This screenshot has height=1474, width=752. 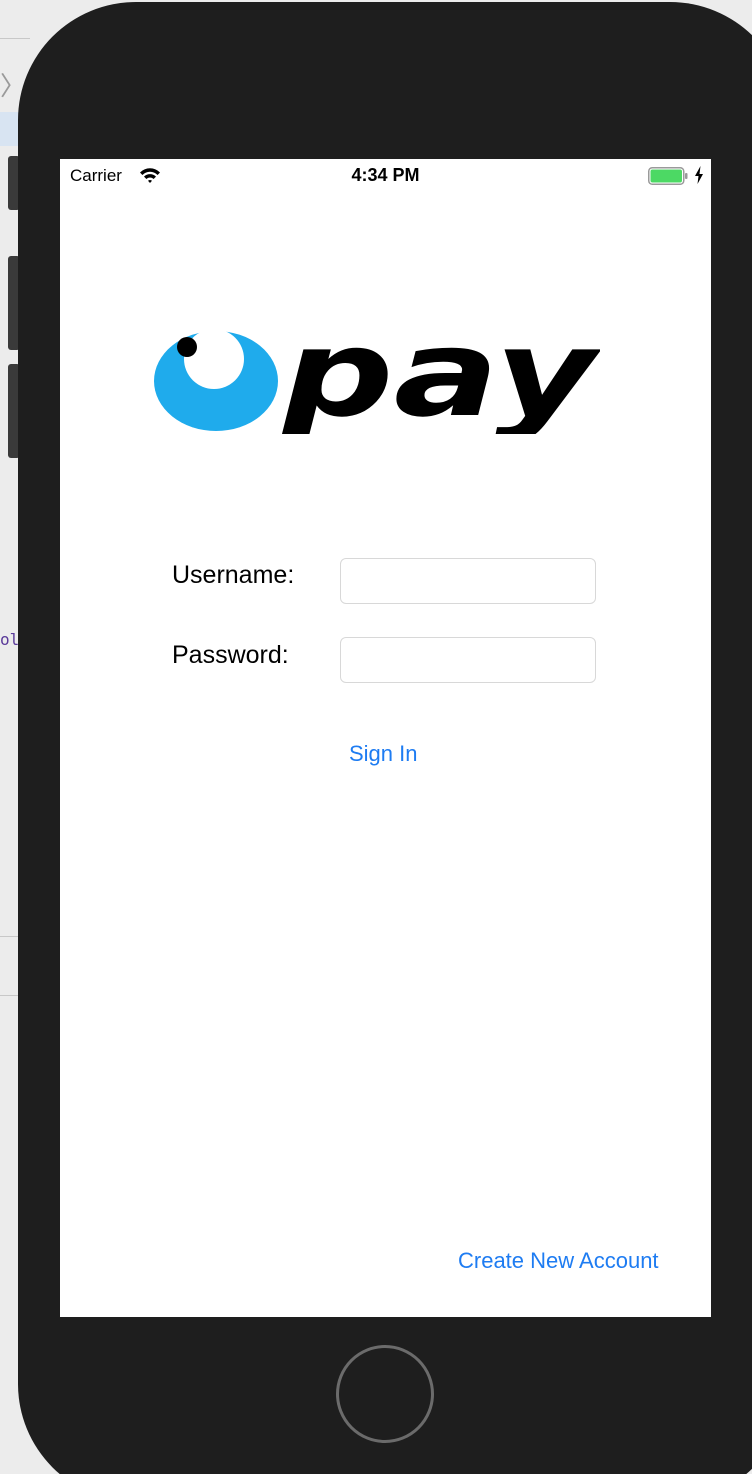 I want to click on charging-bolt-icon, so click(x=699, y=175).